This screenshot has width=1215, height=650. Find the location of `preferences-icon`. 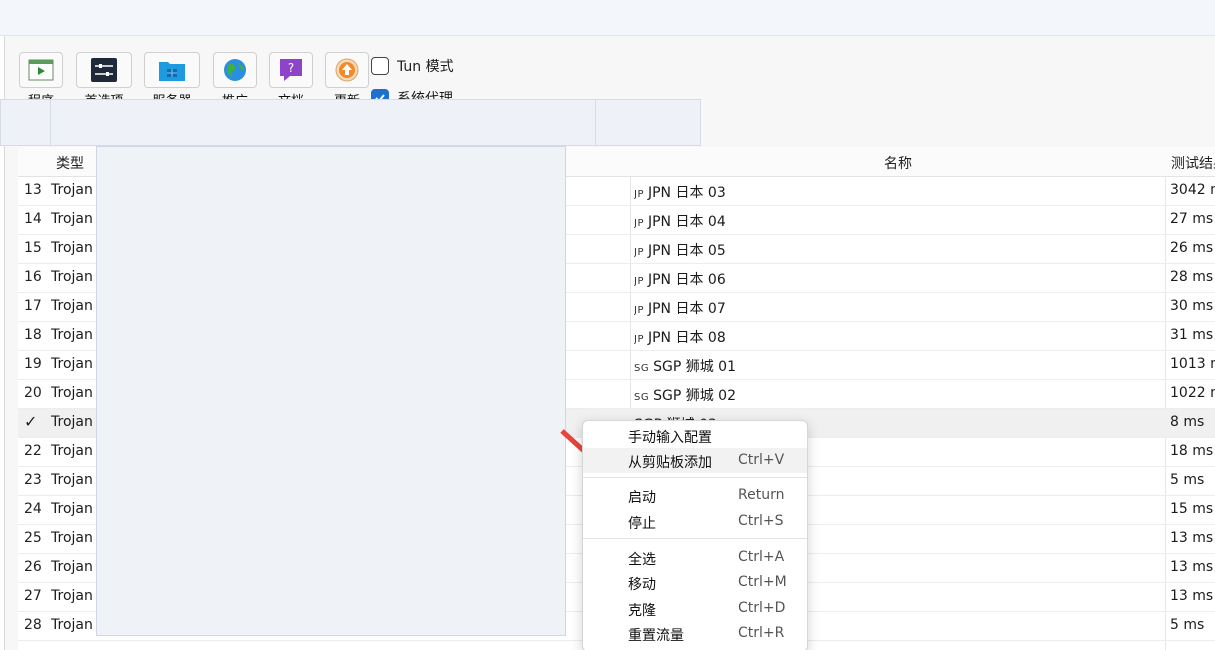

preferences-icon is located at coordinates (104, 70).